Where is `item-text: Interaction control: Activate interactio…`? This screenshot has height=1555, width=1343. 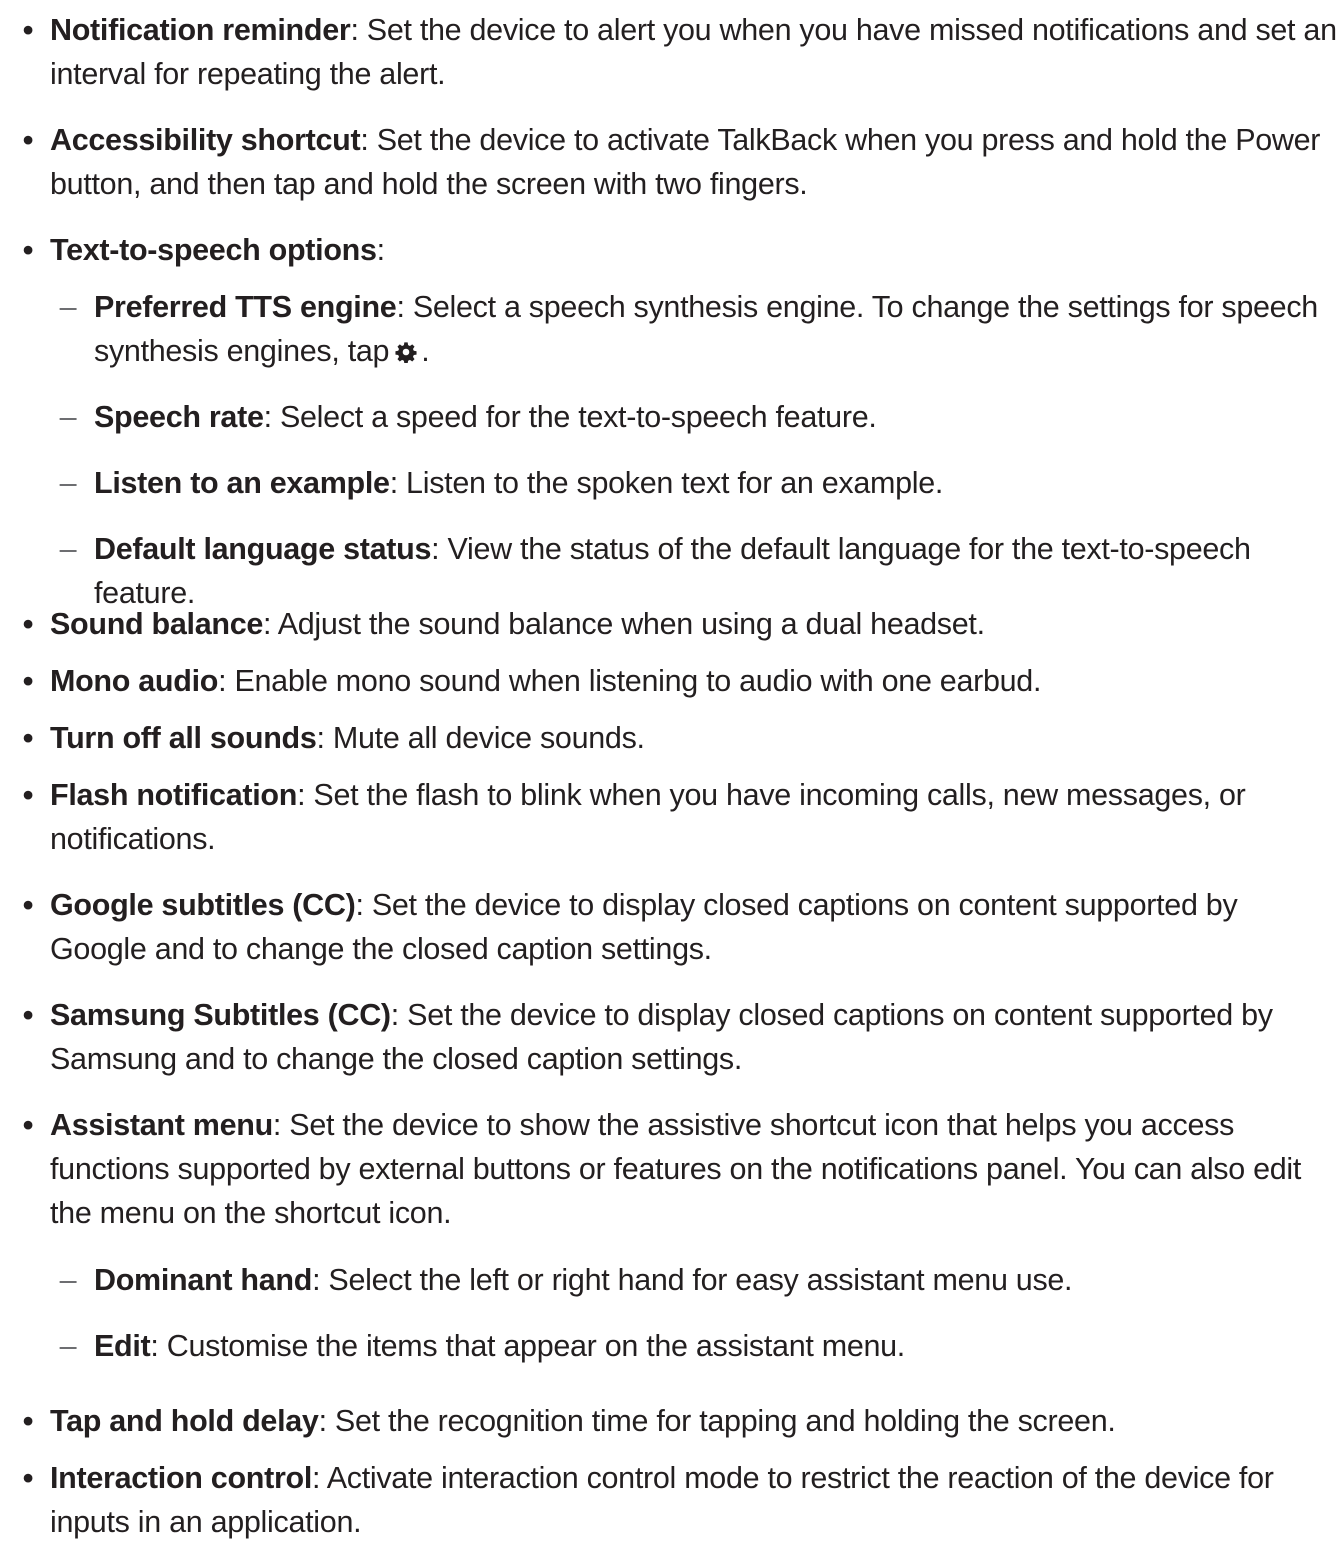 item-text: Interaction control: Activate interactio… is located at coordinates (694, 1500).